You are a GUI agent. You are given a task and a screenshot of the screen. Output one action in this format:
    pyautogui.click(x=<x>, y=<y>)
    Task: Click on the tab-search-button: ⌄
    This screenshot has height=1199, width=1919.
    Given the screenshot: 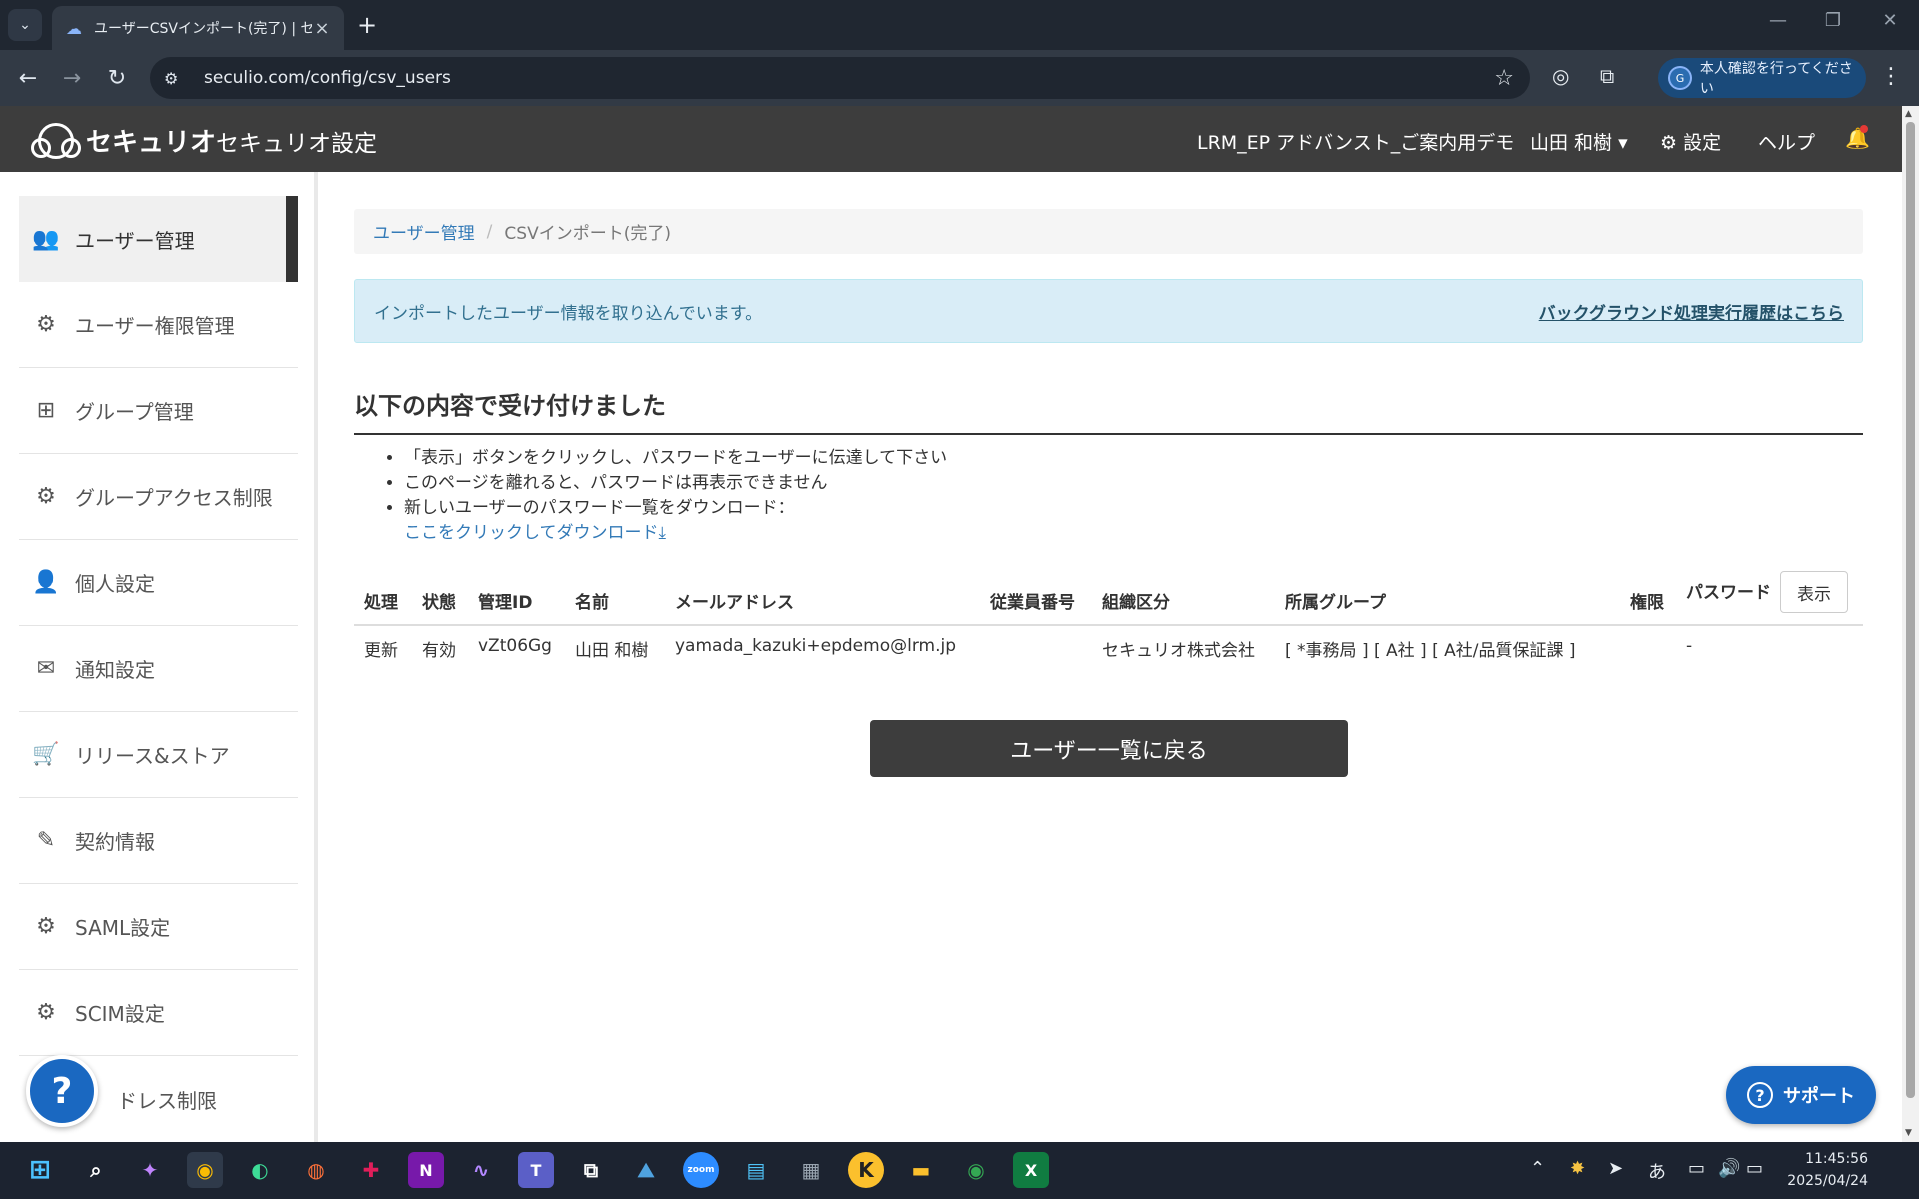 What is the action you would take?
    pyautogui.click(x=25, y=25)
    